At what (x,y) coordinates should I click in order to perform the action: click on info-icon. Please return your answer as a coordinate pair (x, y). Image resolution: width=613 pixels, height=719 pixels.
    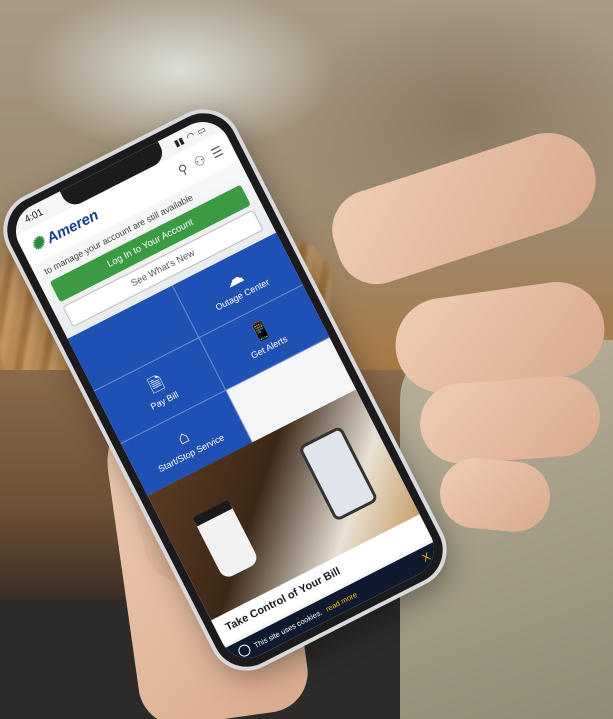
    Looking at the image, I should click on (244, 650).